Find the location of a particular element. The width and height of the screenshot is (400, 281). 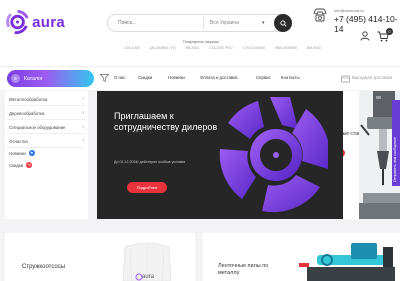

region-select: Вся Украина is located at coordinates (236, 23).